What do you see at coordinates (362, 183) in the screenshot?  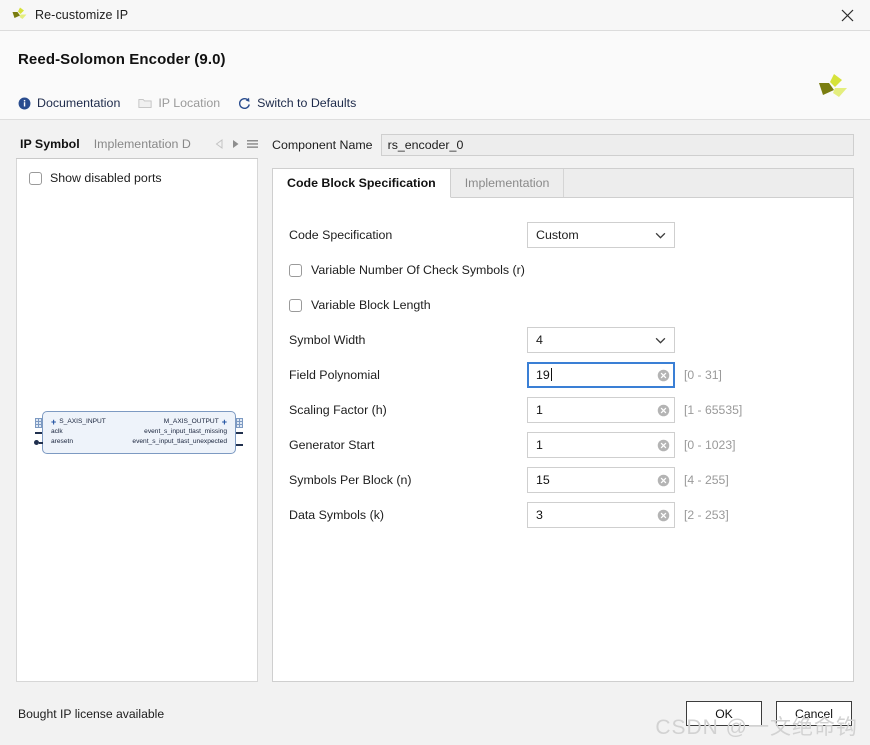 I see `tab-code-block-specification: Code Block Specification` at bounding box center [362, 183].